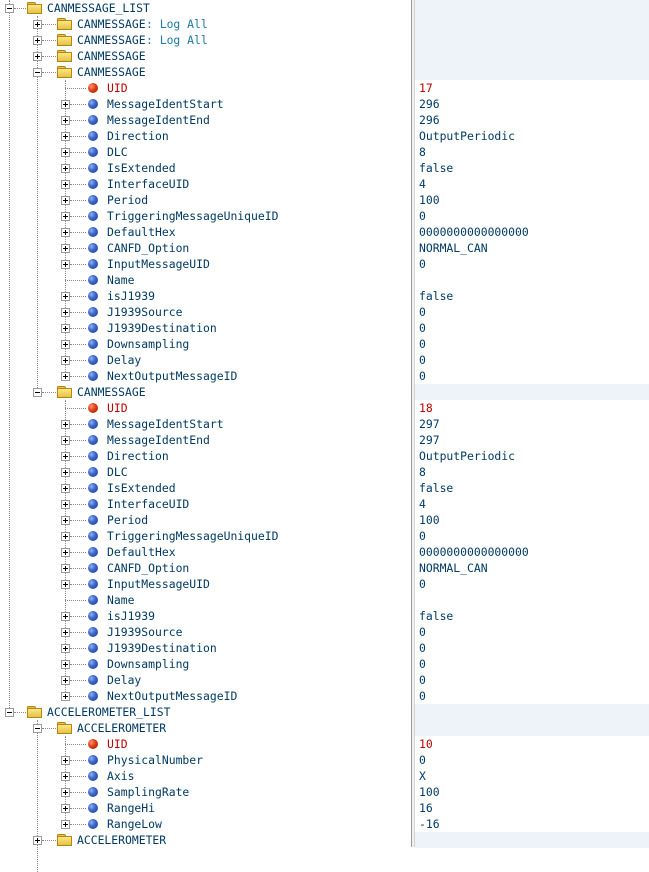  Describe the element at coordinates (205, 712) in the screenshot. I see `tree-node-accelerometer-list: ACCELEROMETER_LIST` at that location.